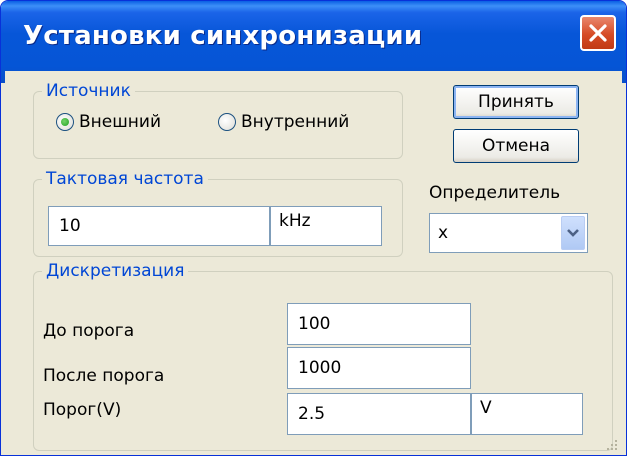 Image resolution: width=627 pixels, height=456 pixels. Describe the element at coordinates (159, 226) in the screenshot. I see `clock-frequency-input` at that location.